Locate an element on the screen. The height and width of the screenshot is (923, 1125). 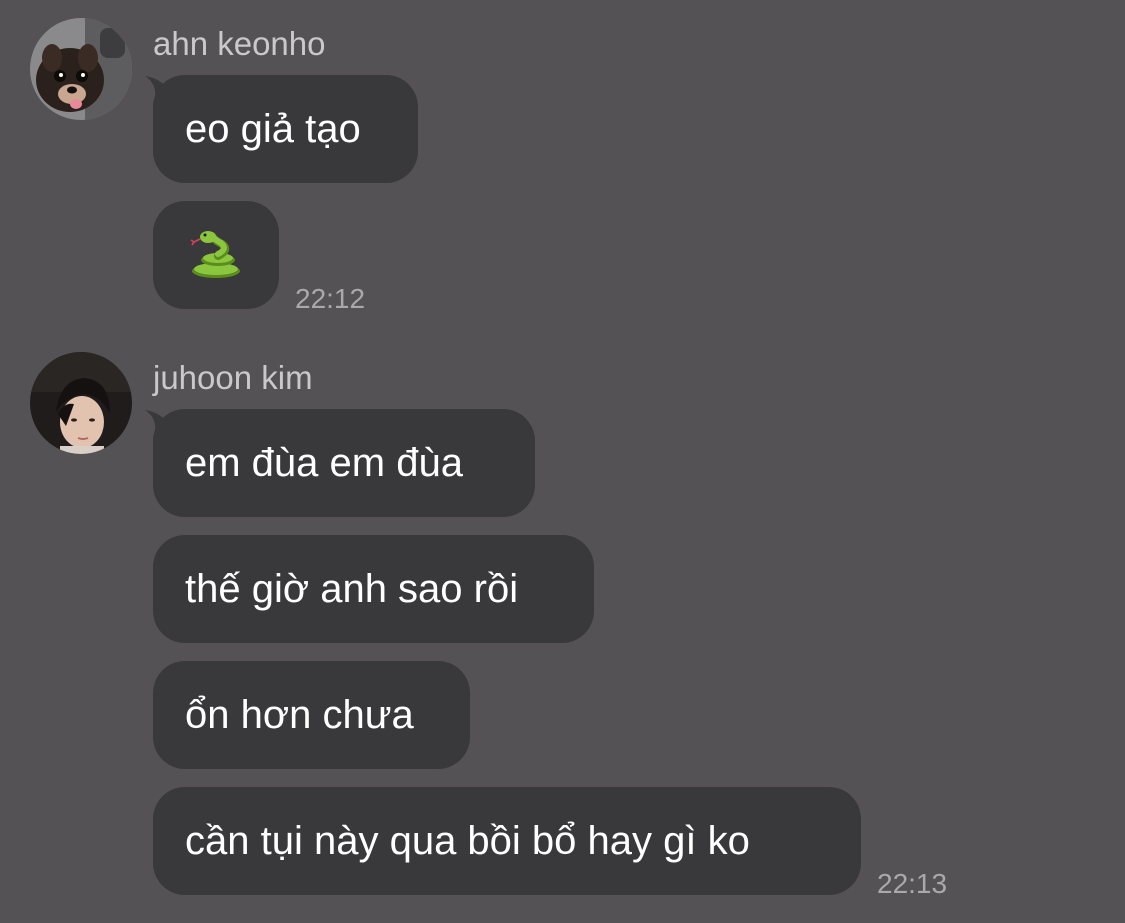
message-bubble: cần tụi này qua bồi bổ hay gì ko is located at coordinates (507, 841).